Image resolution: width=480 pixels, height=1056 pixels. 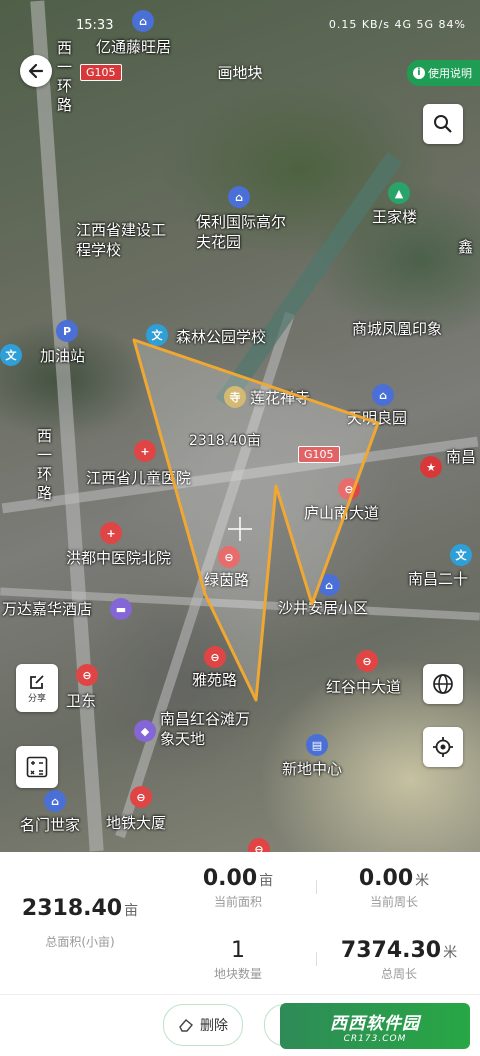 I want to click on current-perimeter-stat: 0.00 米 当前周长, so click(x=394, y=888).